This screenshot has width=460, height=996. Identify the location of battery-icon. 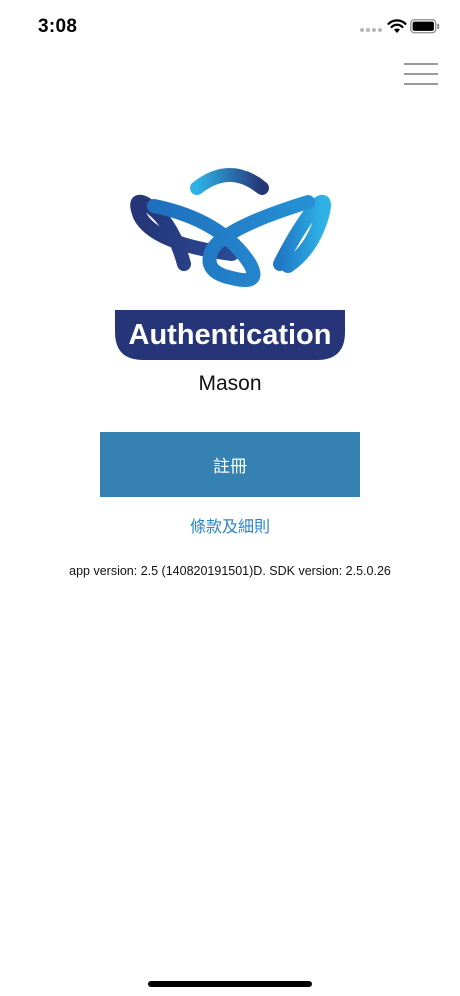
(425, 26).